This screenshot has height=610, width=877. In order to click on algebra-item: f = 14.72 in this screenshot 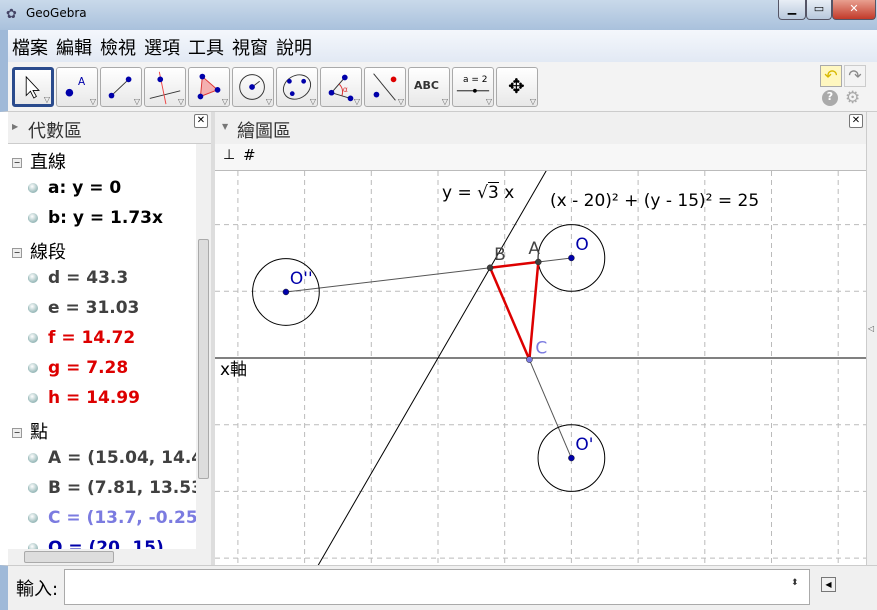, I will do `click(81, 338)`.